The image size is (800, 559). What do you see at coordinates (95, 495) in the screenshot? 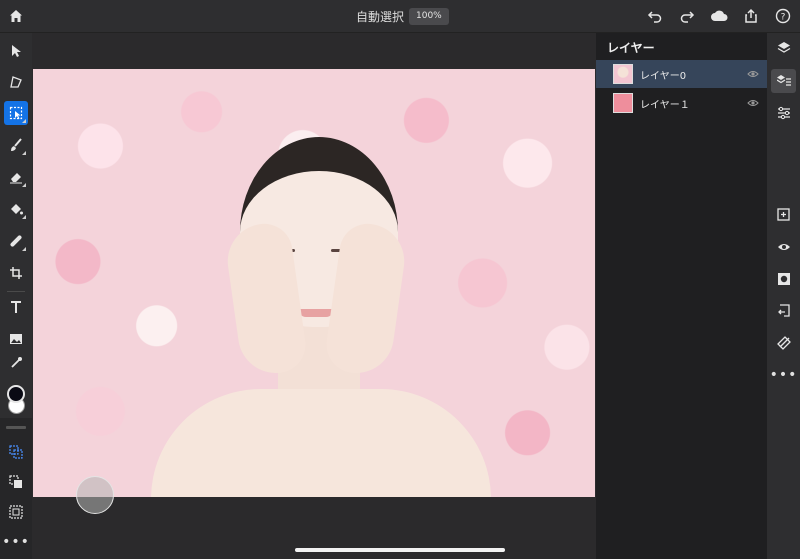
I see `touch-shortcut-button` at bounding box center [95, 495].